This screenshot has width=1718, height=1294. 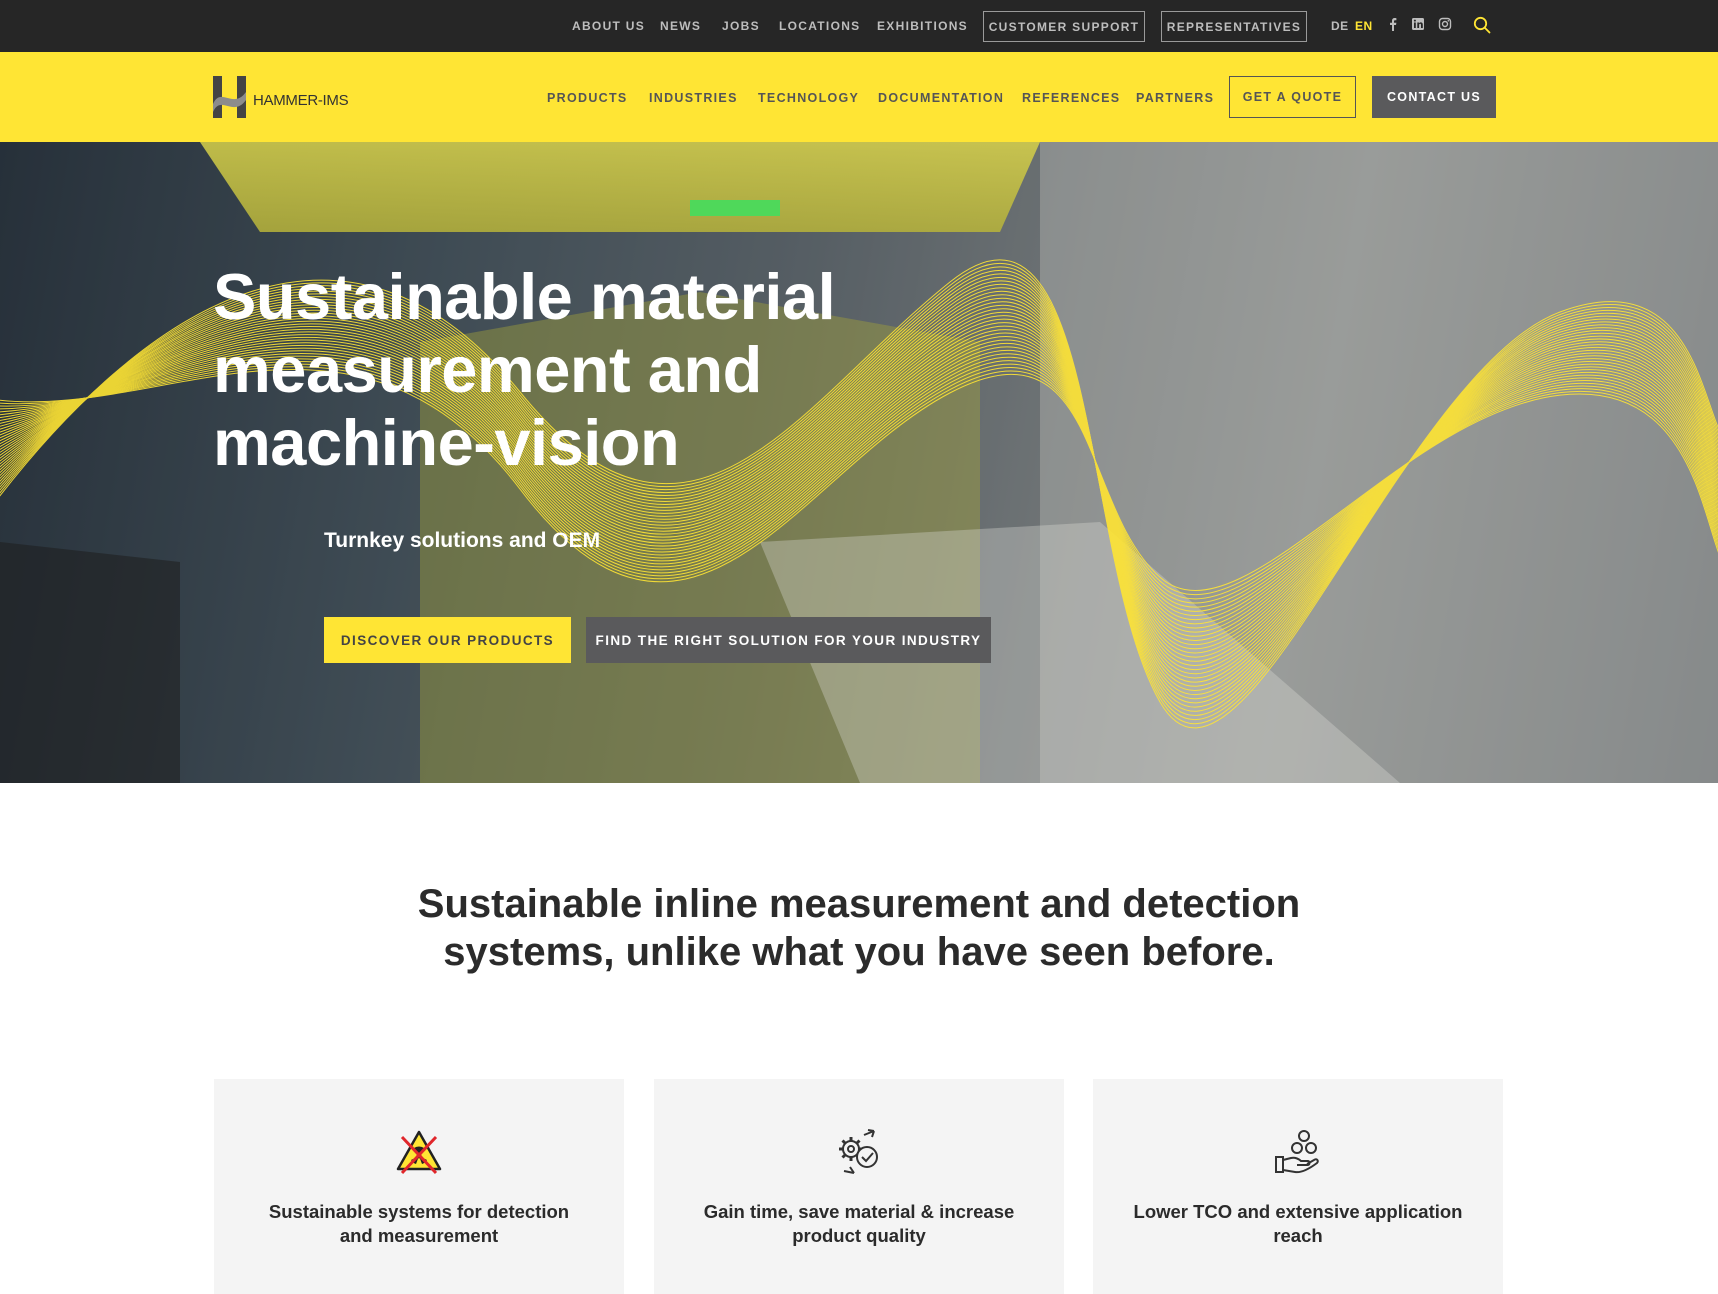 I want to click on gear-check-icon, so click(x=858, y=1151).